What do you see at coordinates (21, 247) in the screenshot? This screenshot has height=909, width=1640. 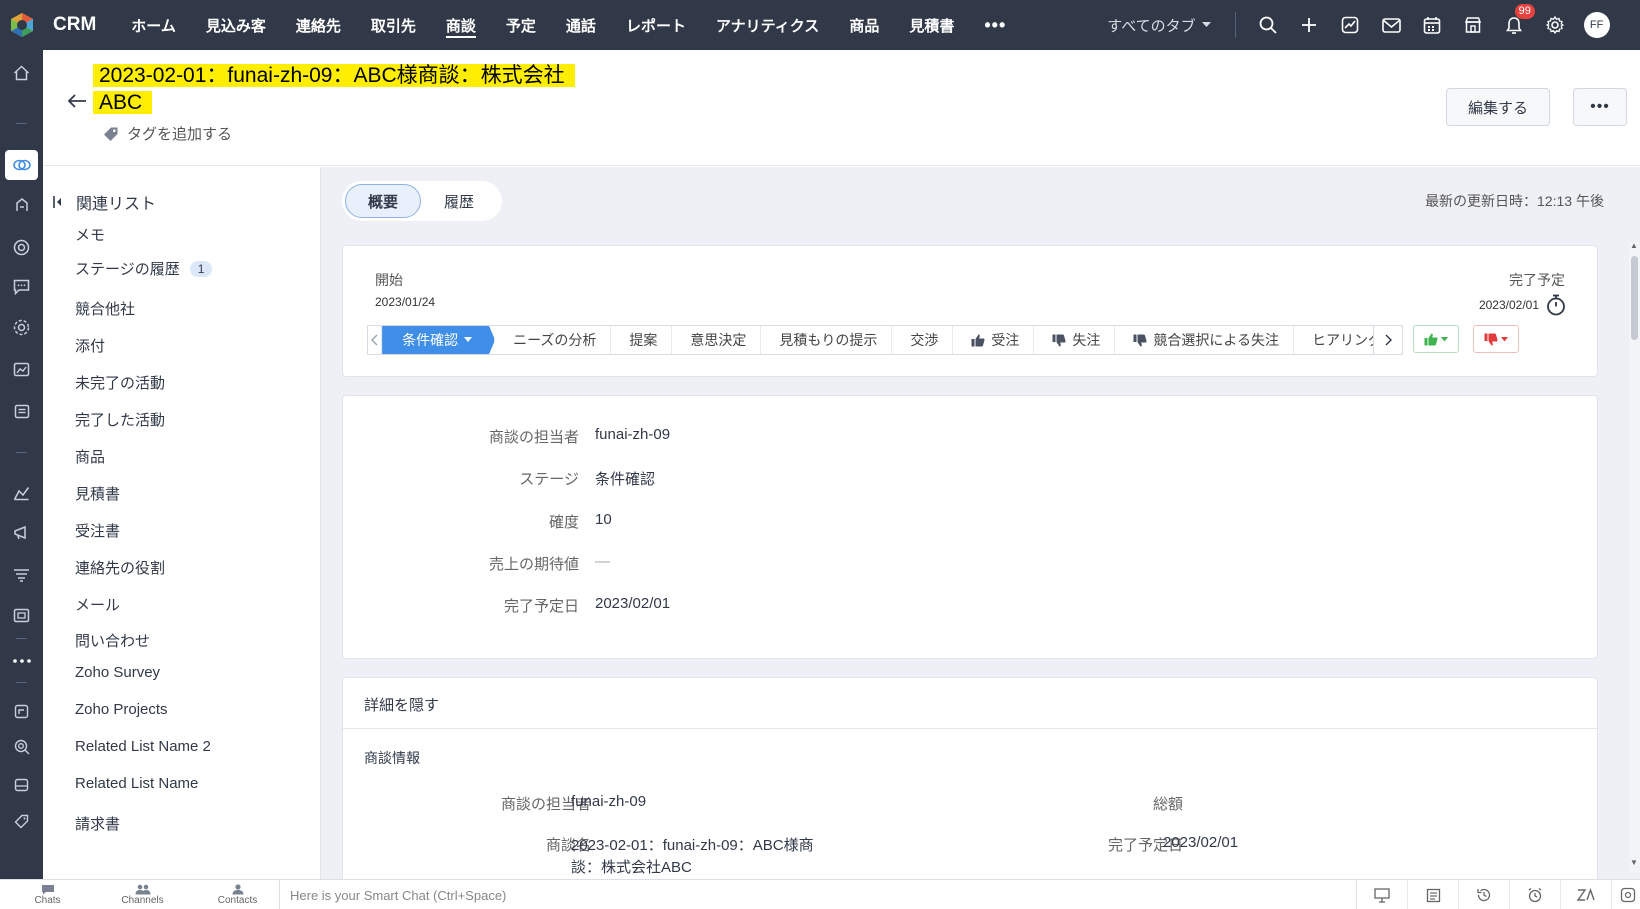 I see `at-mention-icon` at bounding box center [21, 247].